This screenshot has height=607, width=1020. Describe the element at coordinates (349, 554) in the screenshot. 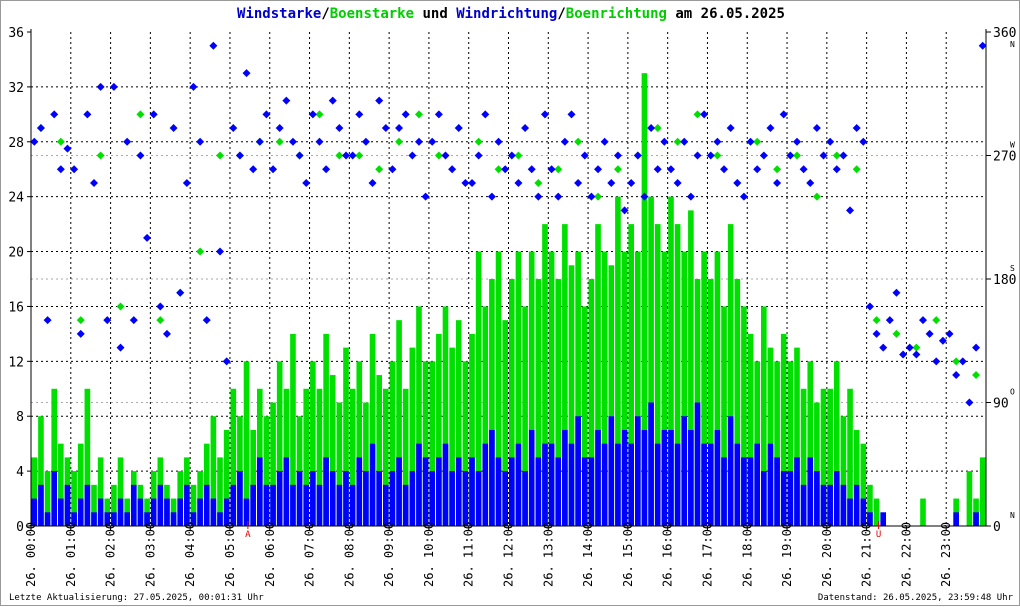

I see `x-tick-label: 26. 08:00` at that location.